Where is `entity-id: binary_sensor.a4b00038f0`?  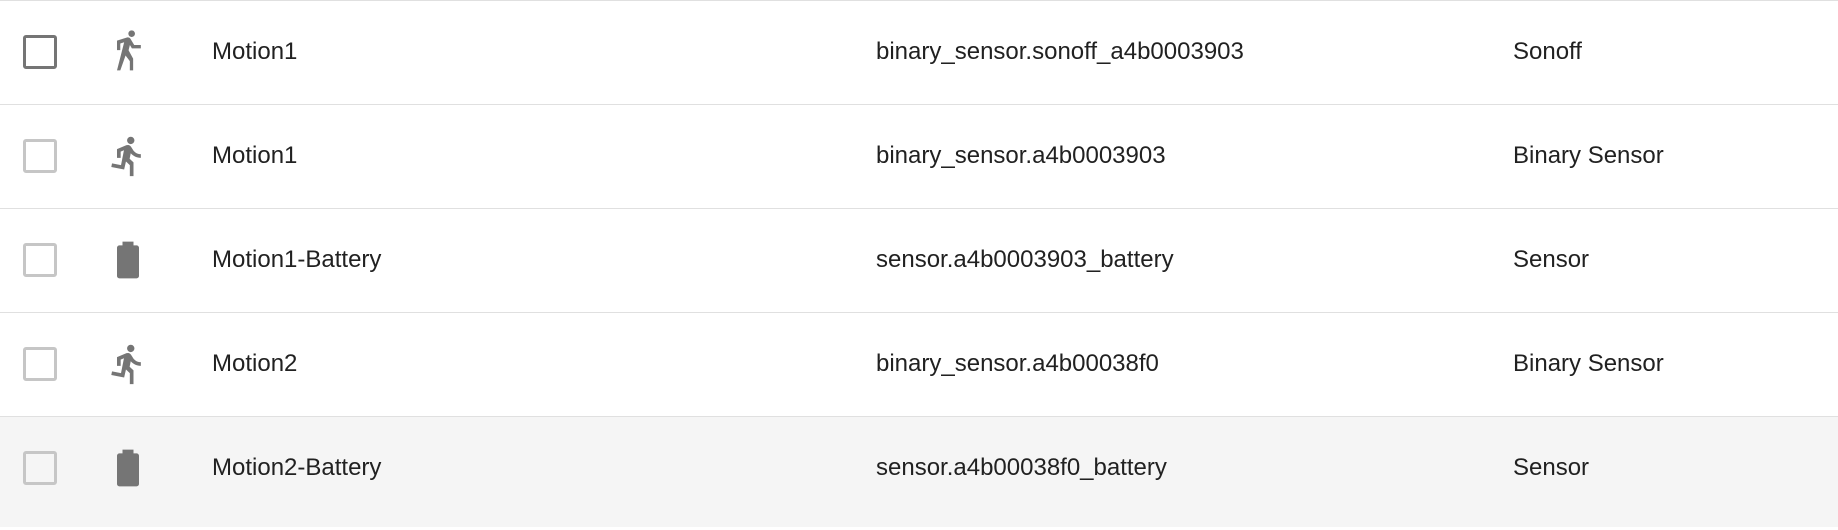
entity-id: binary_sensor.a4b00038f0 is located at coordinates (1017, 363).